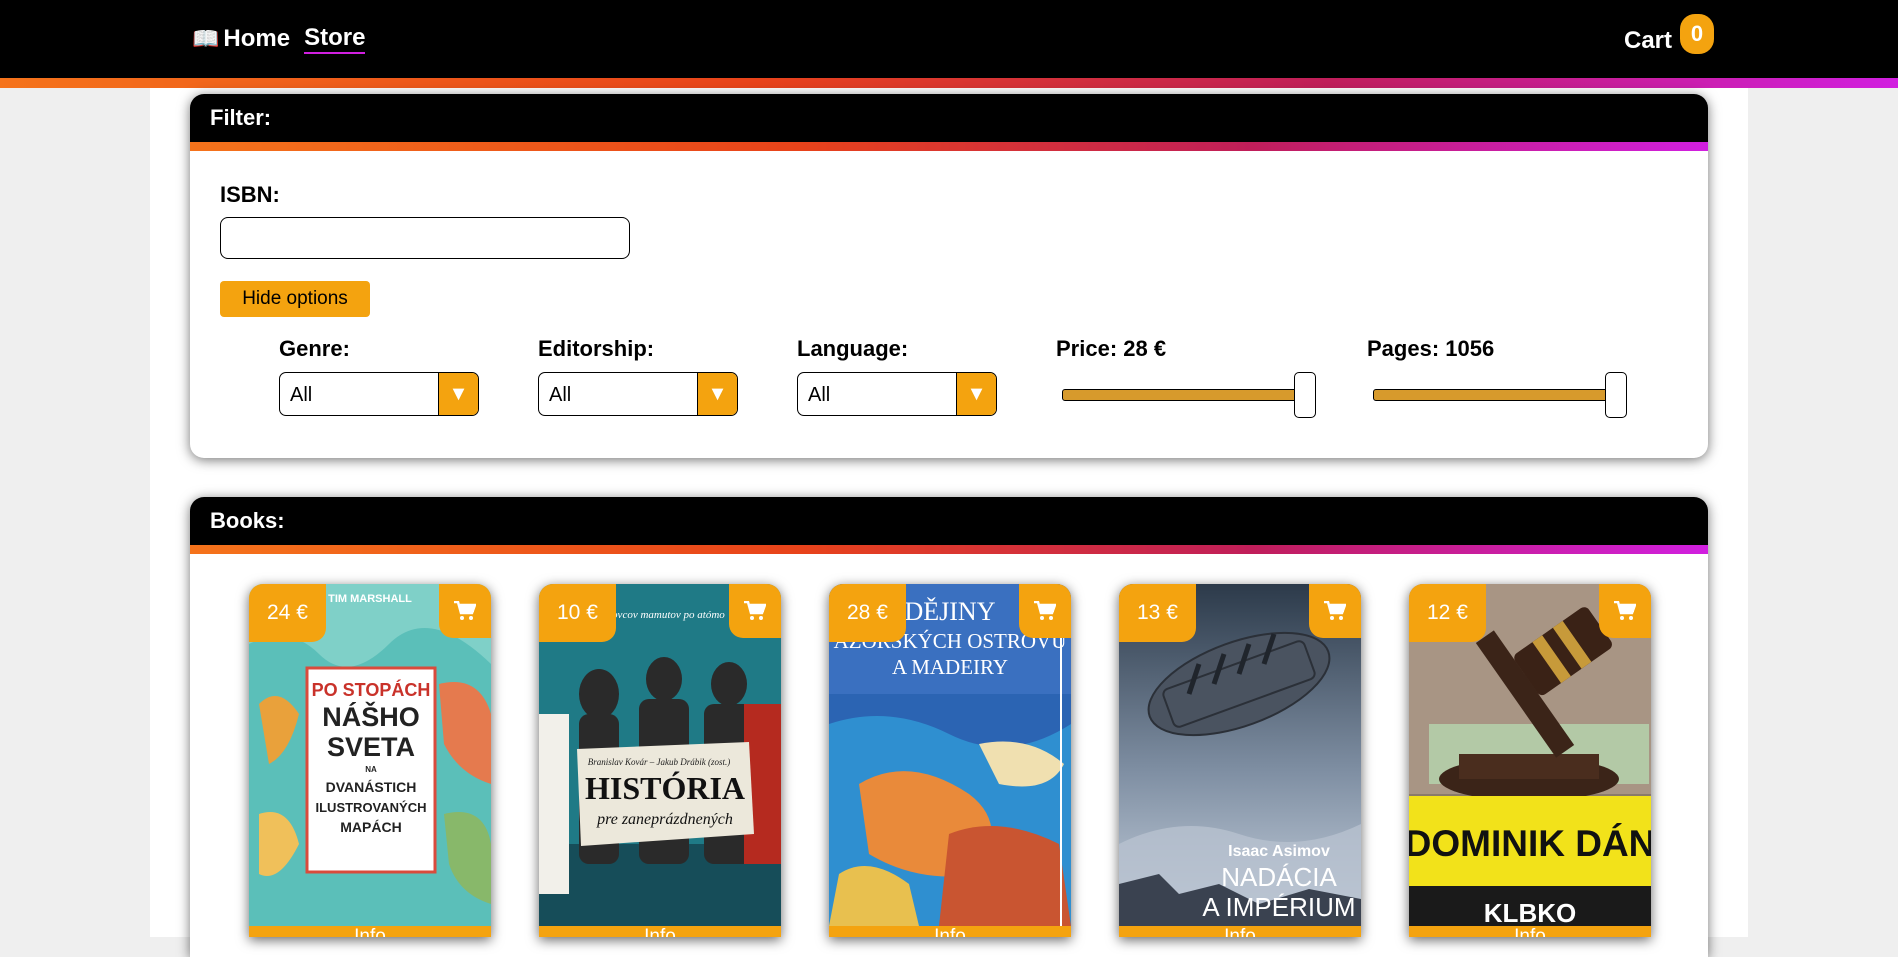 The width and height of the screenshot is (1898, 957). I want to click on cover-author-text: Branislav Kovár – Jakub Drábik (zost.), so click(659, 762).